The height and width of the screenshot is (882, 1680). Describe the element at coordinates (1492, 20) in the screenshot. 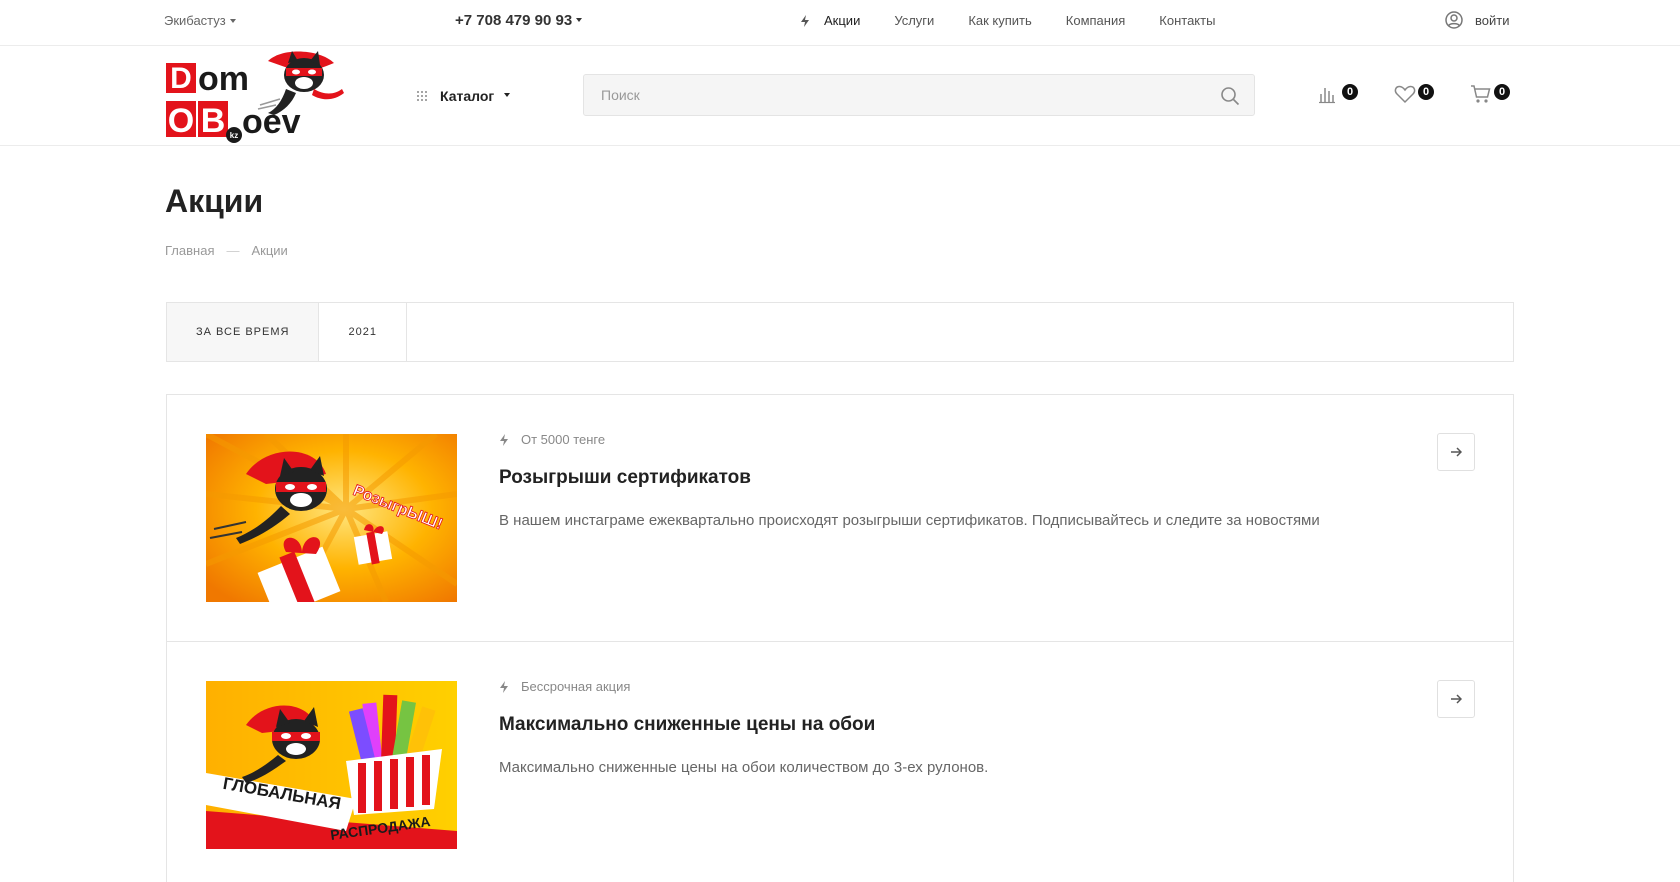

I see `login-label: войти` at that location.